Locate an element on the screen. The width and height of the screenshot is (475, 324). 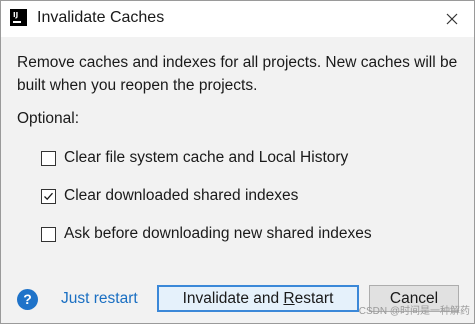
just-restart-link: Just restart is located at coordinates (99, 299).